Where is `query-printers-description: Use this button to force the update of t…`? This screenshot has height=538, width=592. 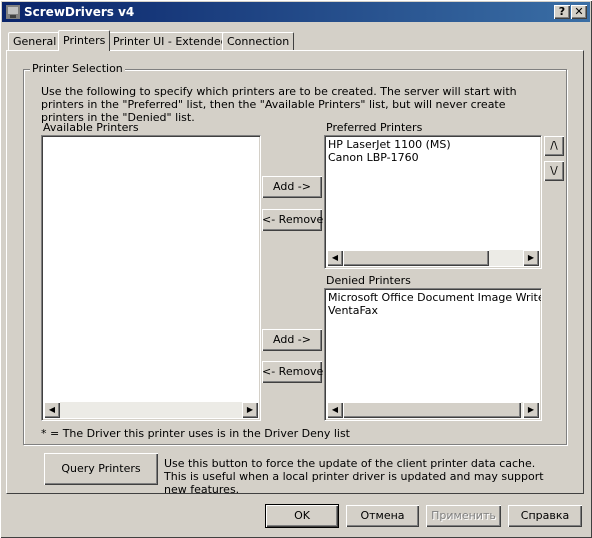 query-printers-description: Use this button to force the update of t… is located at coordinates (354, 476).